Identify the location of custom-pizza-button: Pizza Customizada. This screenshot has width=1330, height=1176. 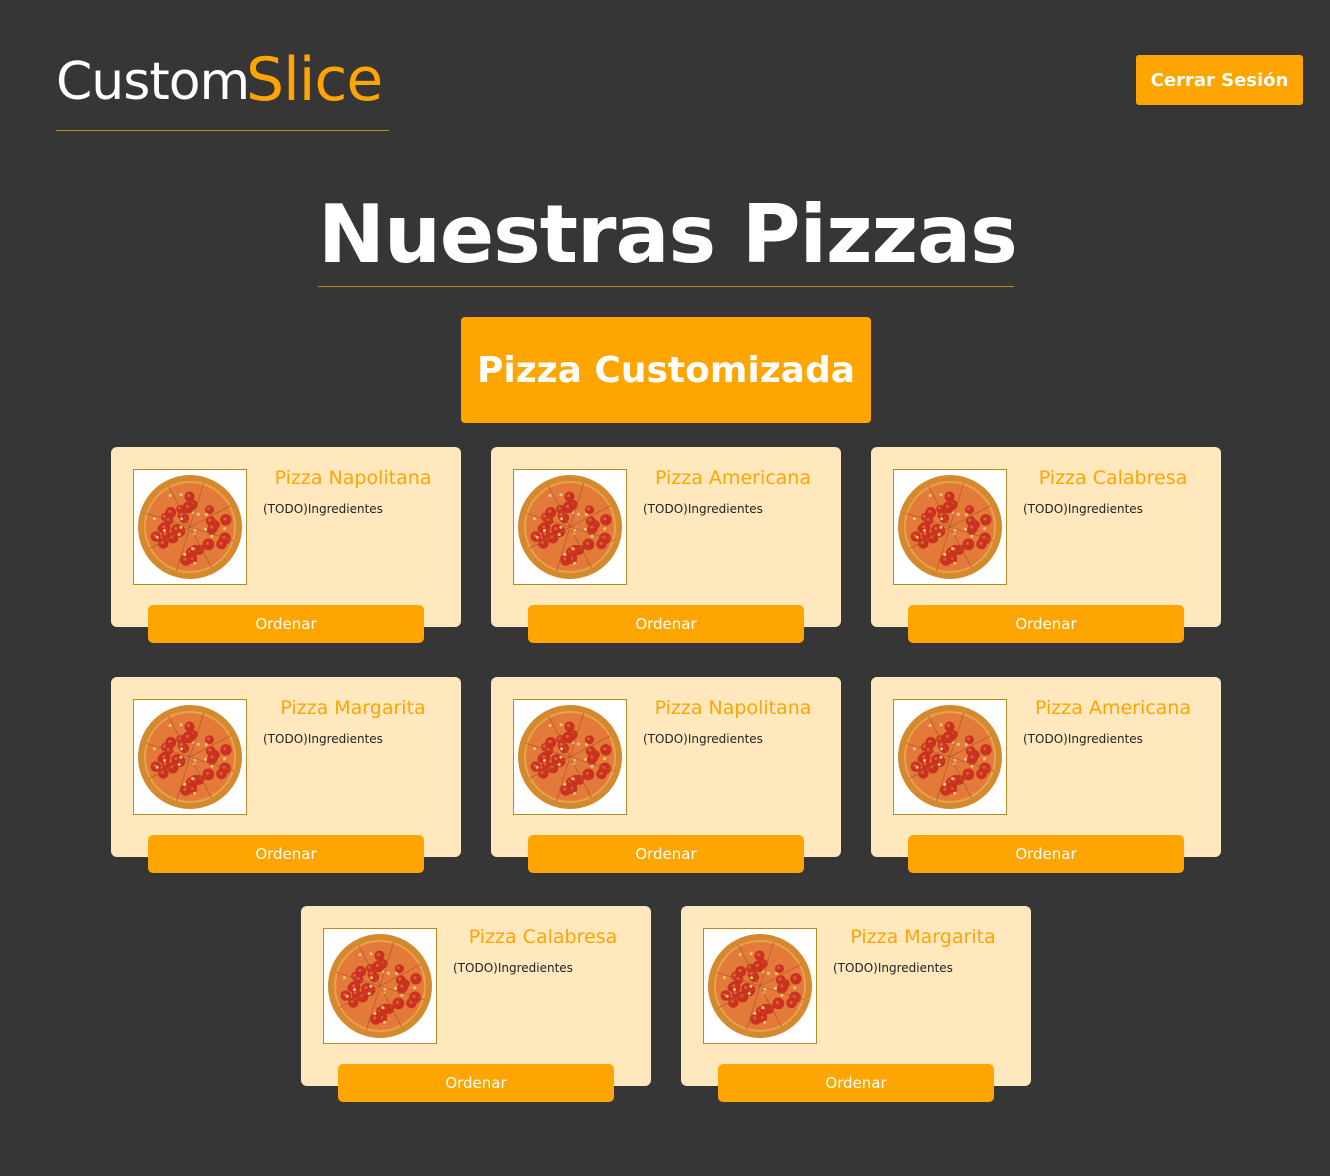
(666, 370).